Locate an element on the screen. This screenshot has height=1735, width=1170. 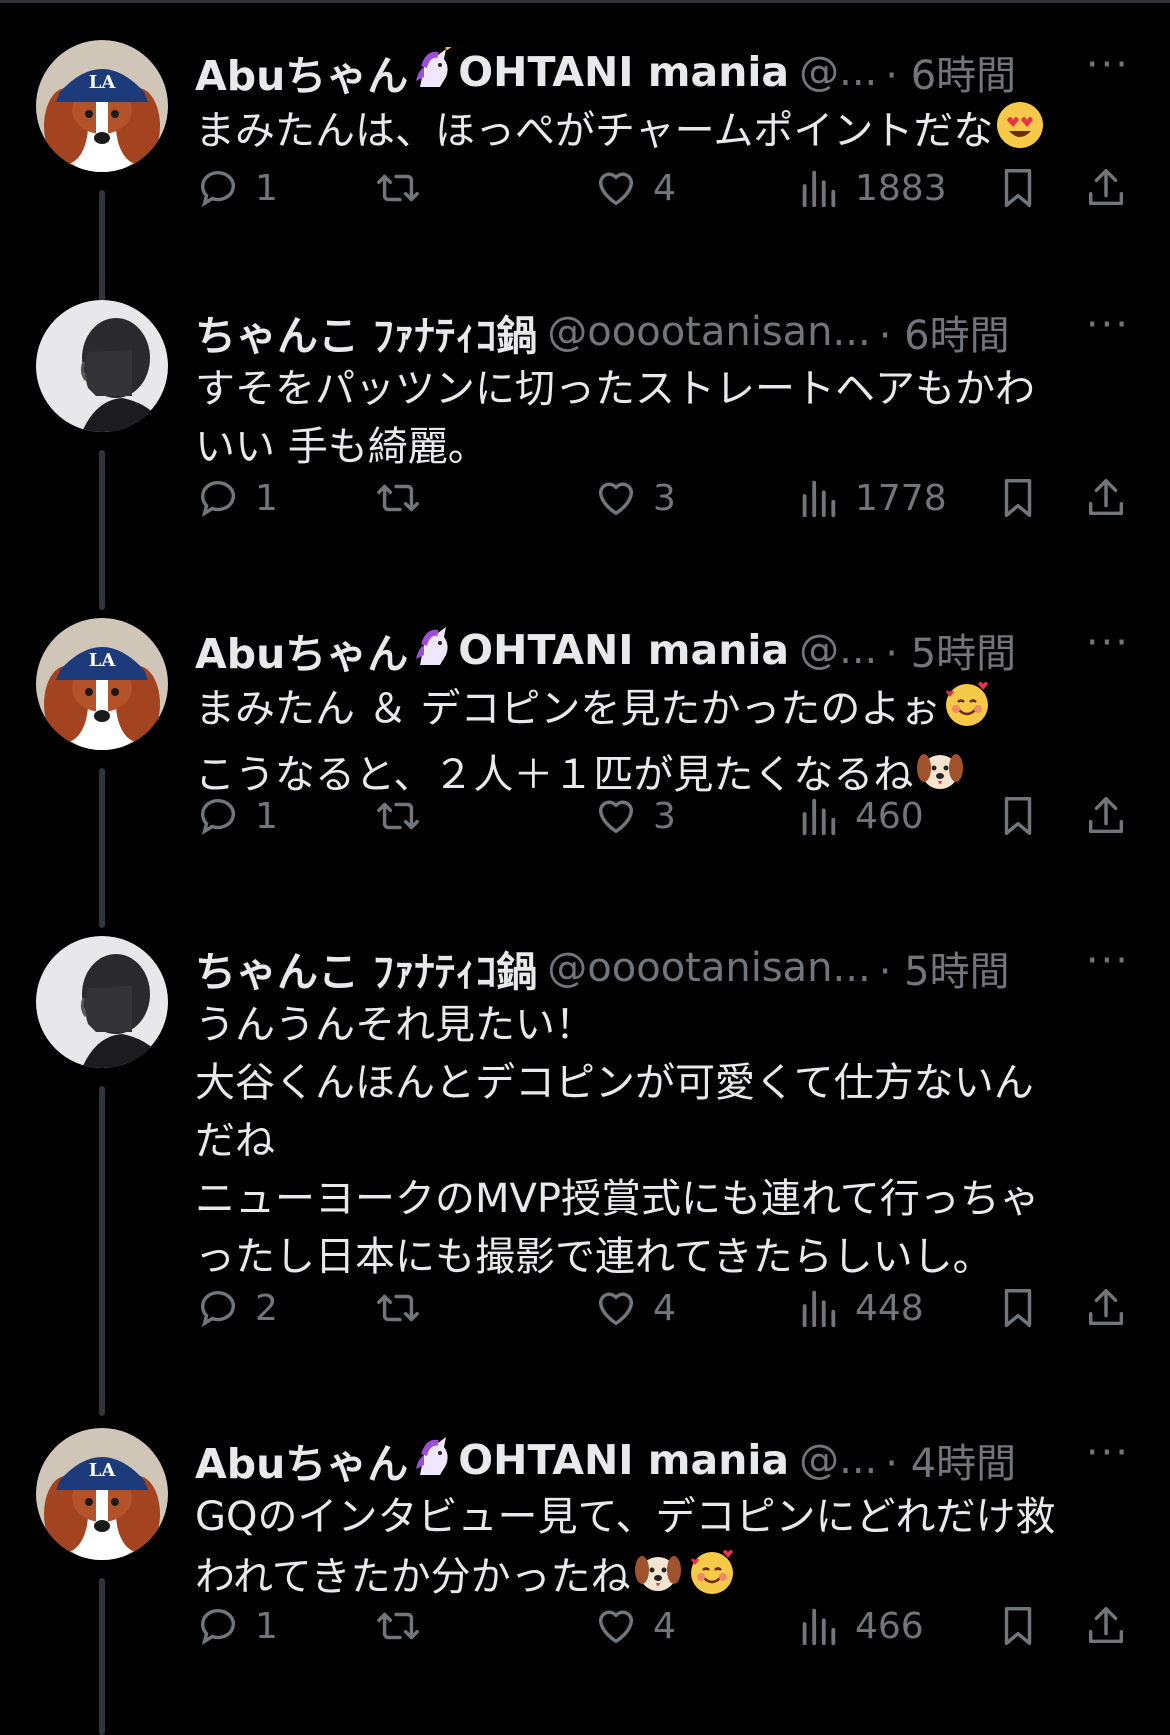
view-count: 1778 is located at coordinates (901, 498).